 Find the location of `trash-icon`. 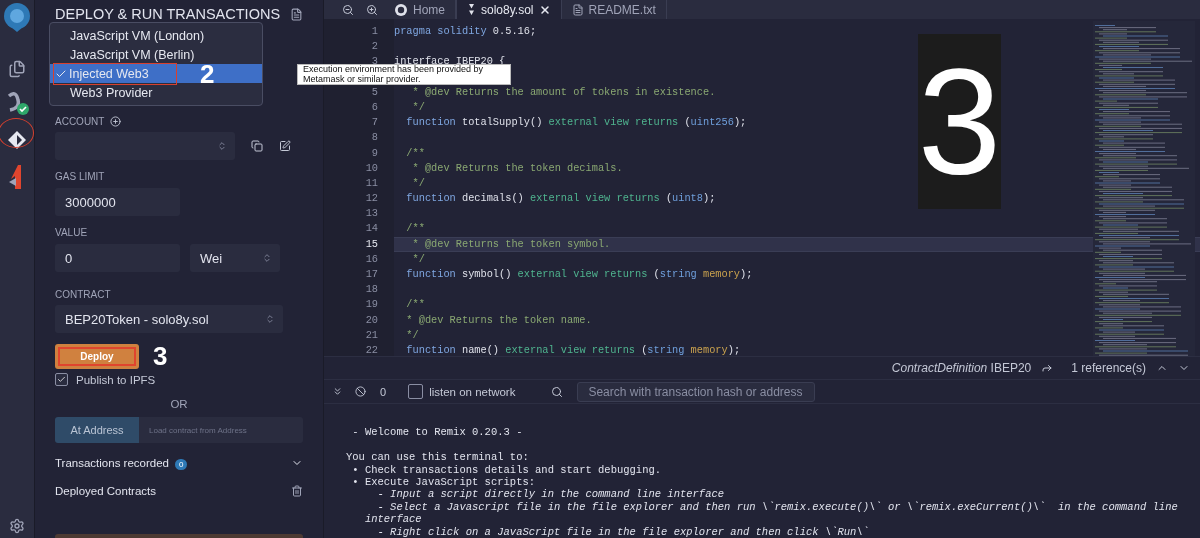

trash-icon is located at coordinates (297, 491).